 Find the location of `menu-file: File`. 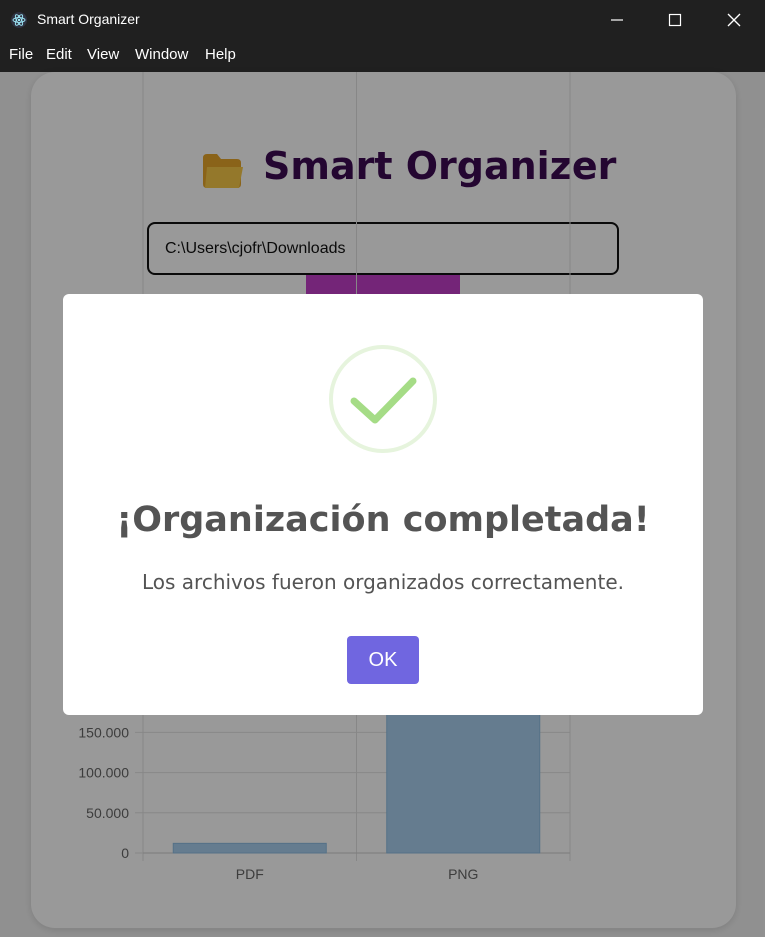

menu-file: File is located at coordinates (21, 54).